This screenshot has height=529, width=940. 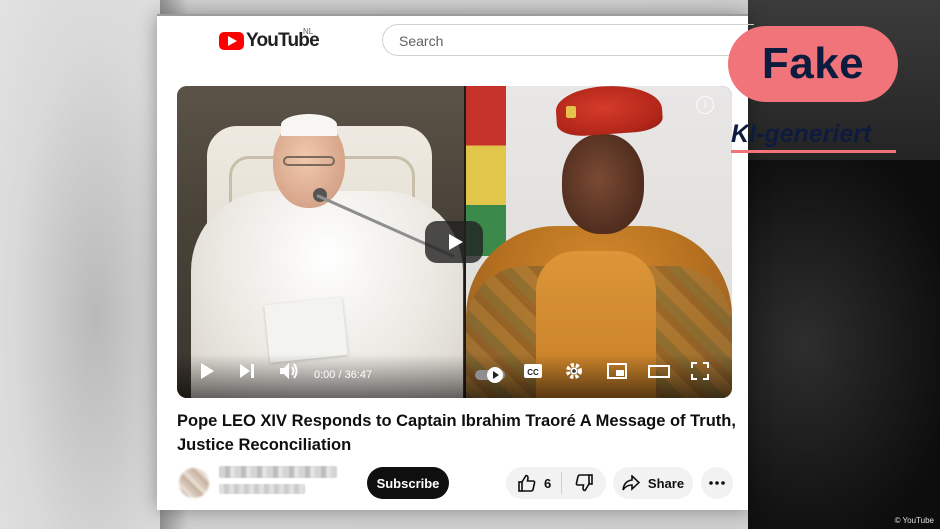 I want to click on time-display: 0:00 / 36:47, so click(x=343, y=375).